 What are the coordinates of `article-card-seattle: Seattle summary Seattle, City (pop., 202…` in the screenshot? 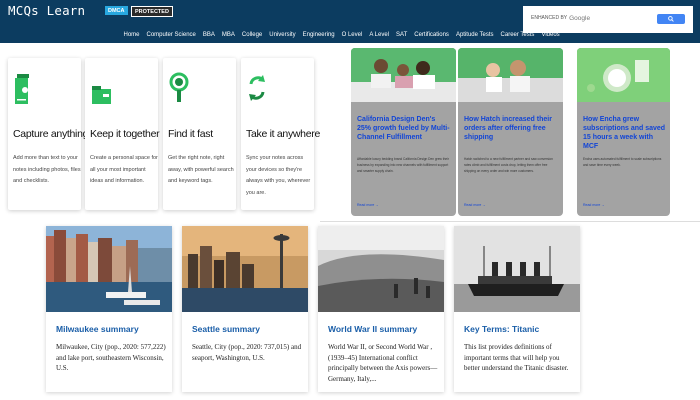 It's located at (245, 309).